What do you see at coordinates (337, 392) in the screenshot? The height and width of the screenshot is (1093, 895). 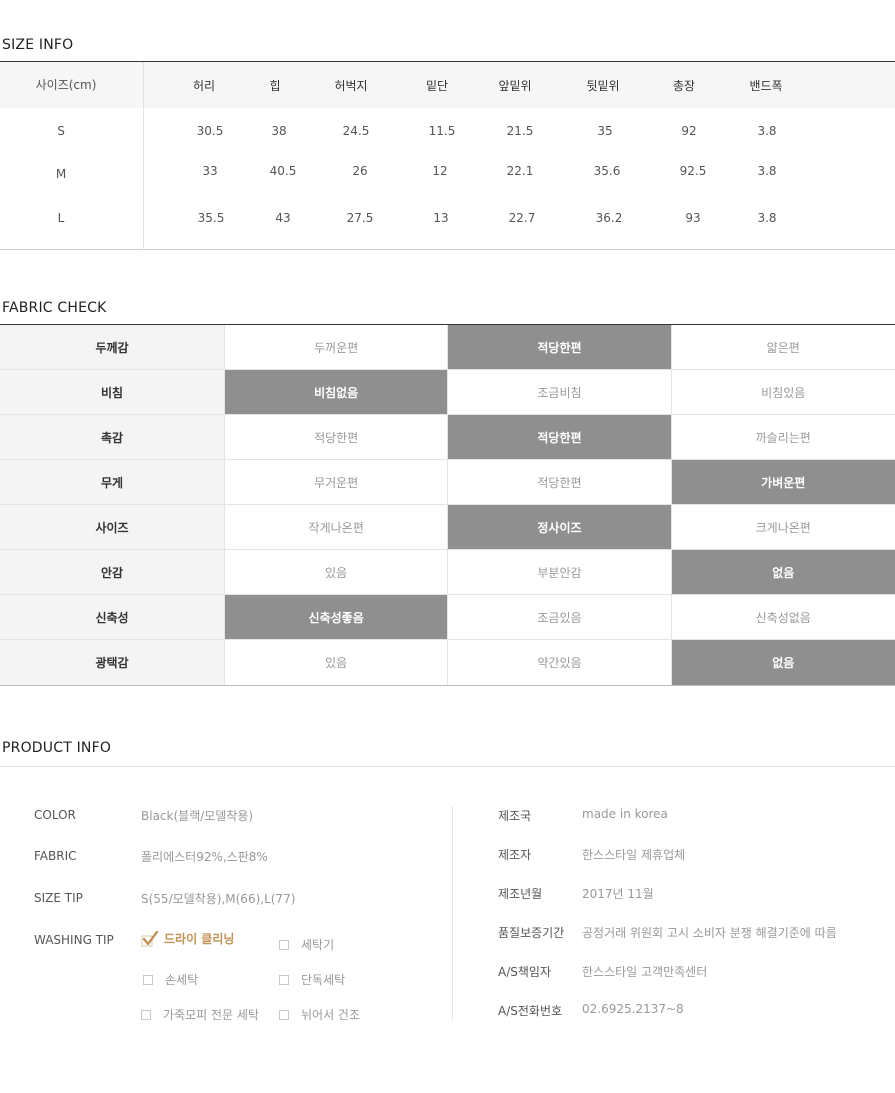 I see `fabric-option: 비침없음` at bounding box center [337, 392].